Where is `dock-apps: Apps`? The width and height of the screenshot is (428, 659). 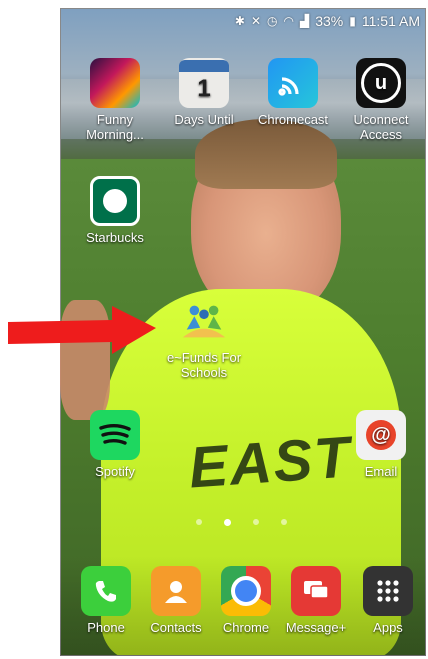
dock-apps: Apps is located at coordinates (386, 600).